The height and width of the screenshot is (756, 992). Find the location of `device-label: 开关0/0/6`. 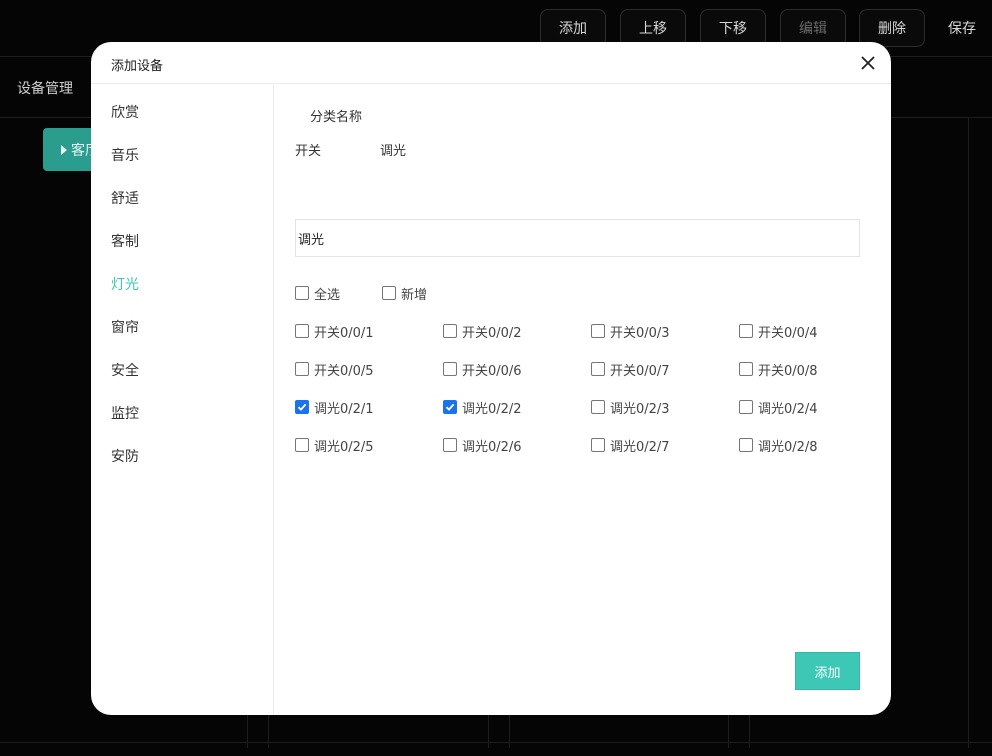

device-label: 开关0/0/6 is located at coordinates (492, 371).